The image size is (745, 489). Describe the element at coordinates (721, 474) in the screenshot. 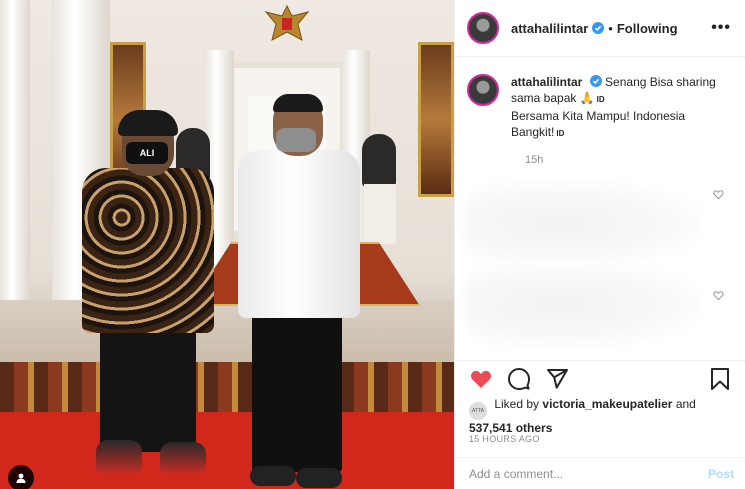

I see `post-comment-button: Post` at that location.